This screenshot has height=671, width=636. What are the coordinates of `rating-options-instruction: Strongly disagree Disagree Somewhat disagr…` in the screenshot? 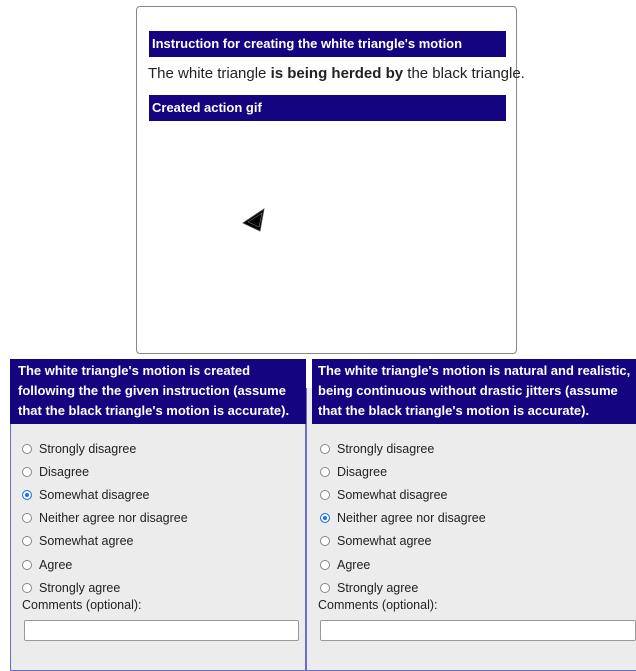 It's located at (105, 518).